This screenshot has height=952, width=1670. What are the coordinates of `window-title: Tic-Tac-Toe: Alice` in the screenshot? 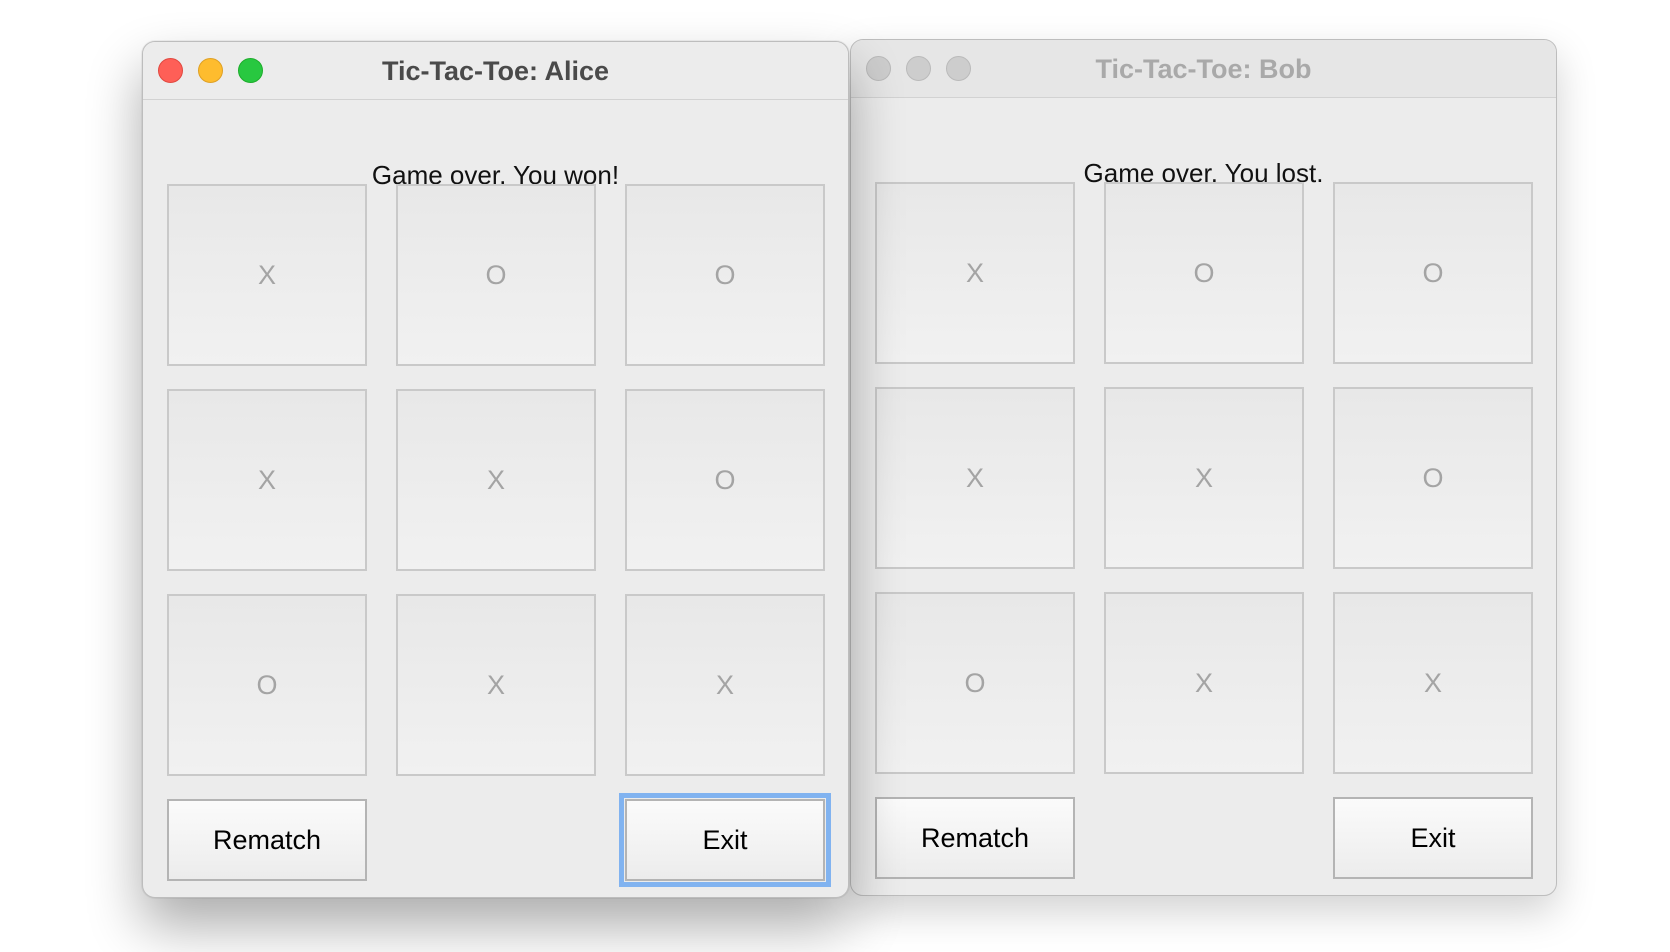 It's located at (495, 71).